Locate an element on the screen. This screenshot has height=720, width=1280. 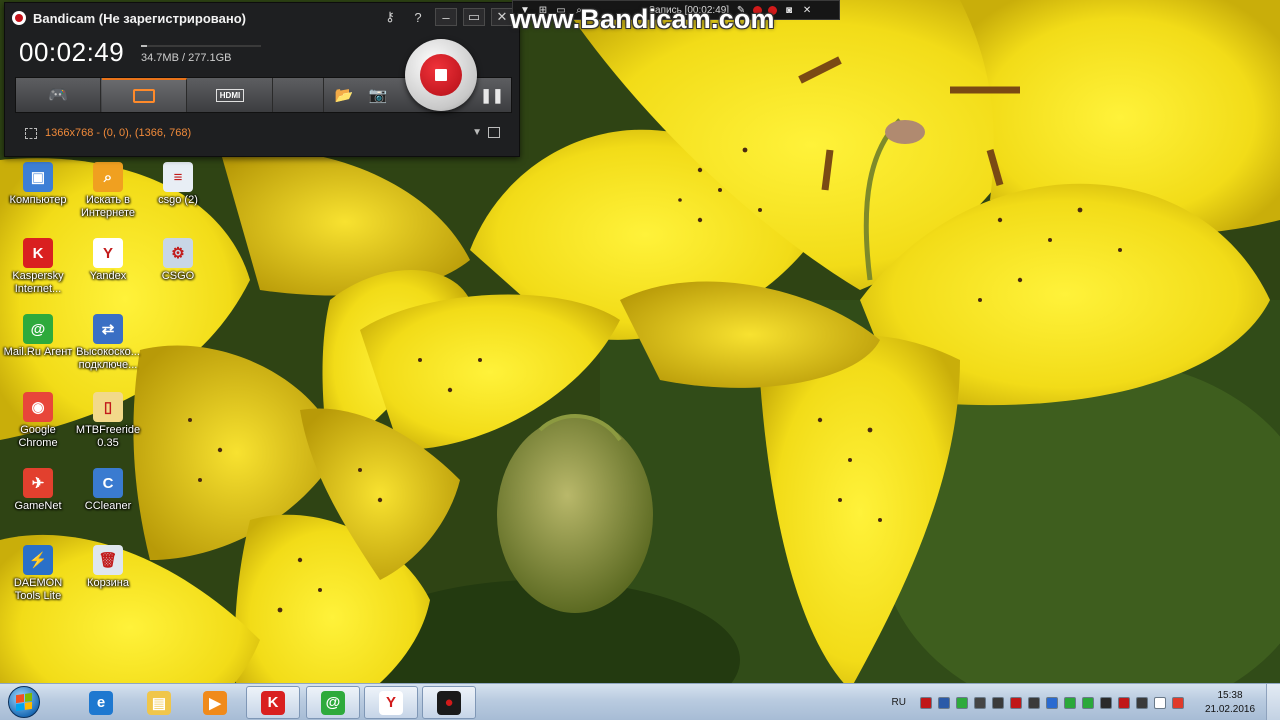
start-button is located at coordinates (28, 702).